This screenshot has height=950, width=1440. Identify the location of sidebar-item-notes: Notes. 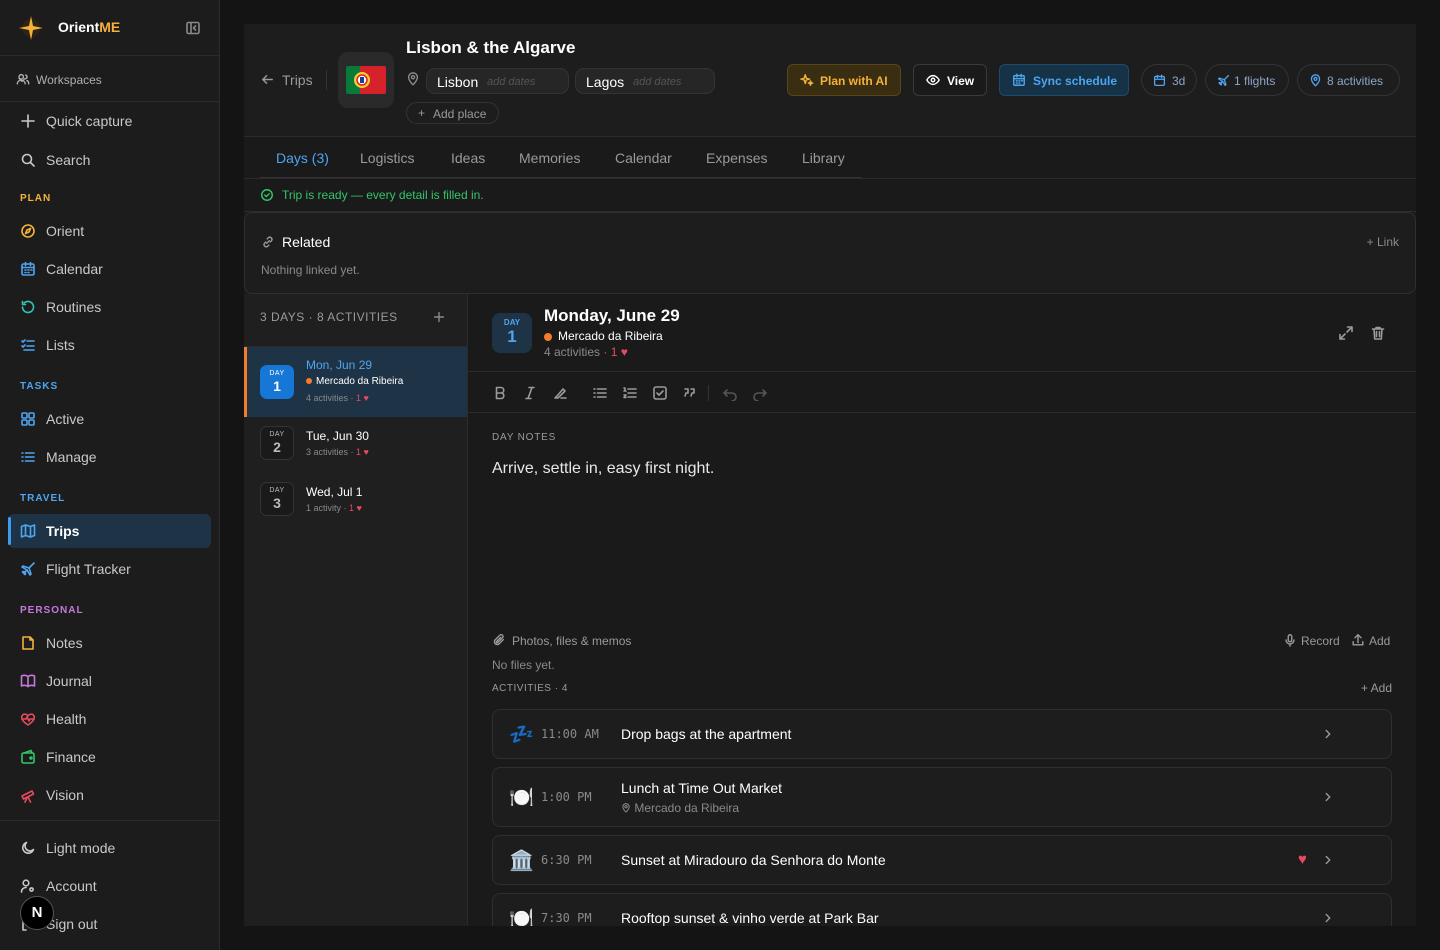
(109, 643).